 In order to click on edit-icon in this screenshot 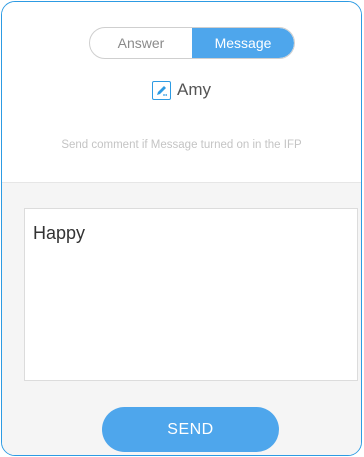, I will do `click(161, 90)`.